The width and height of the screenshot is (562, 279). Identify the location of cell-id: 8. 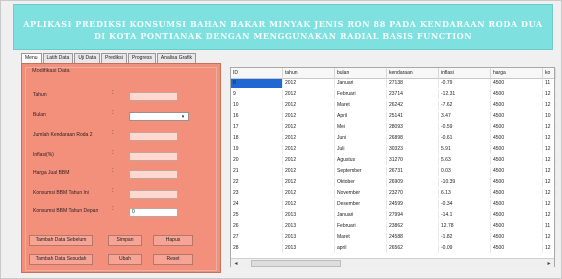
(257, 83).